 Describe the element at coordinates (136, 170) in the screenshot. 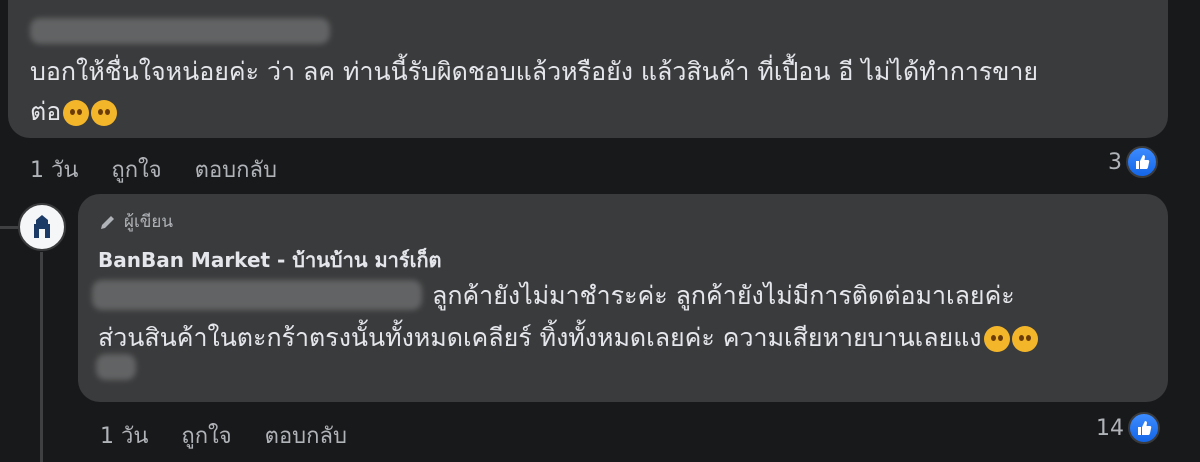

I see `like-button: ถูกใจ` at that location.